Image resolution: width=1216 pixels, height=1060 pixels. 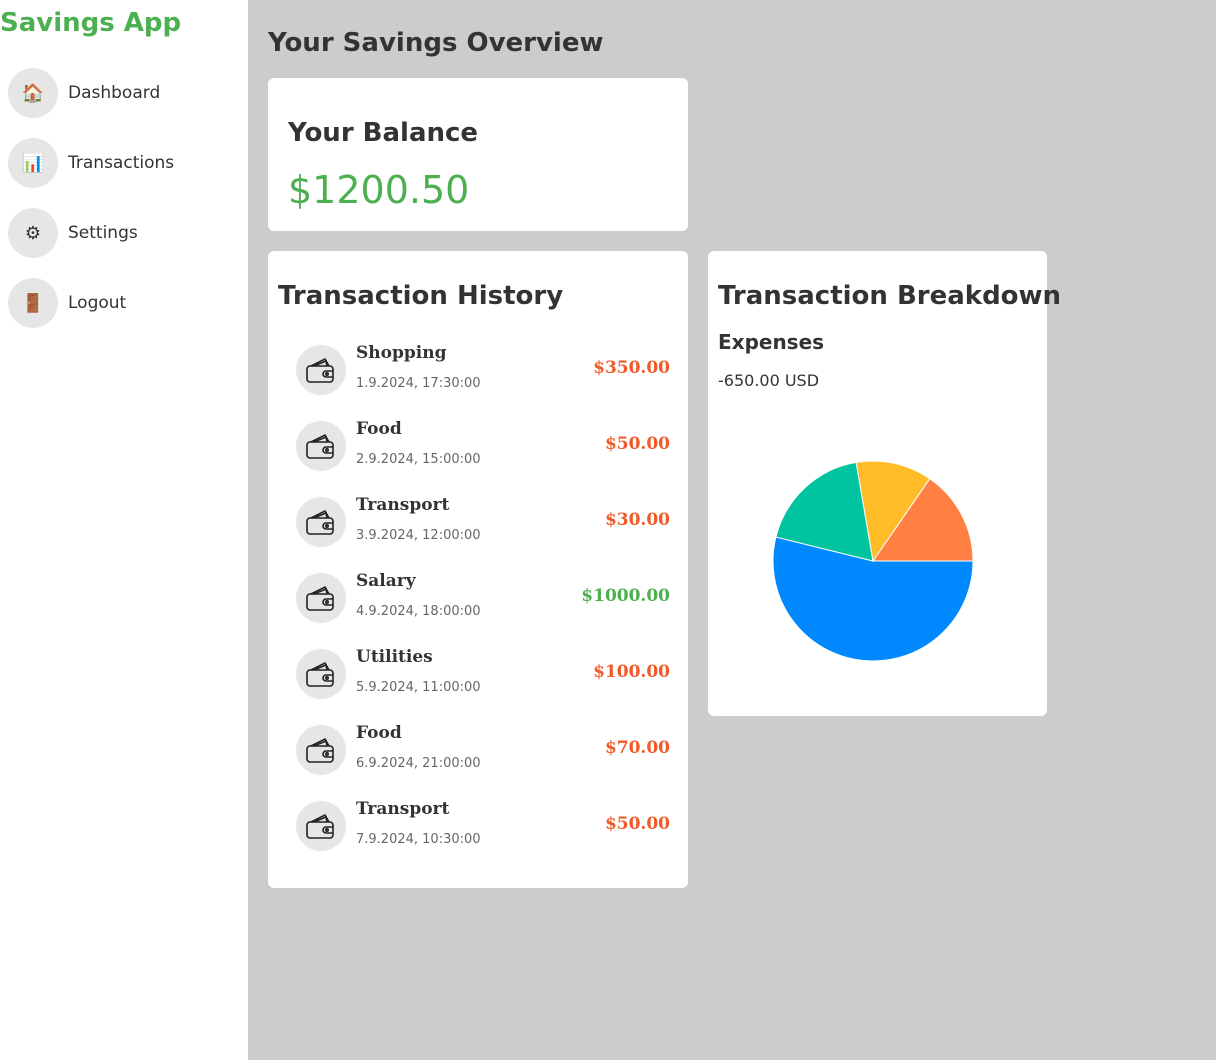 What do you see at coordinates (379, 190) in the screenshot?
I see `balance-amount: $1200.50` at bounding box center [379, 190].